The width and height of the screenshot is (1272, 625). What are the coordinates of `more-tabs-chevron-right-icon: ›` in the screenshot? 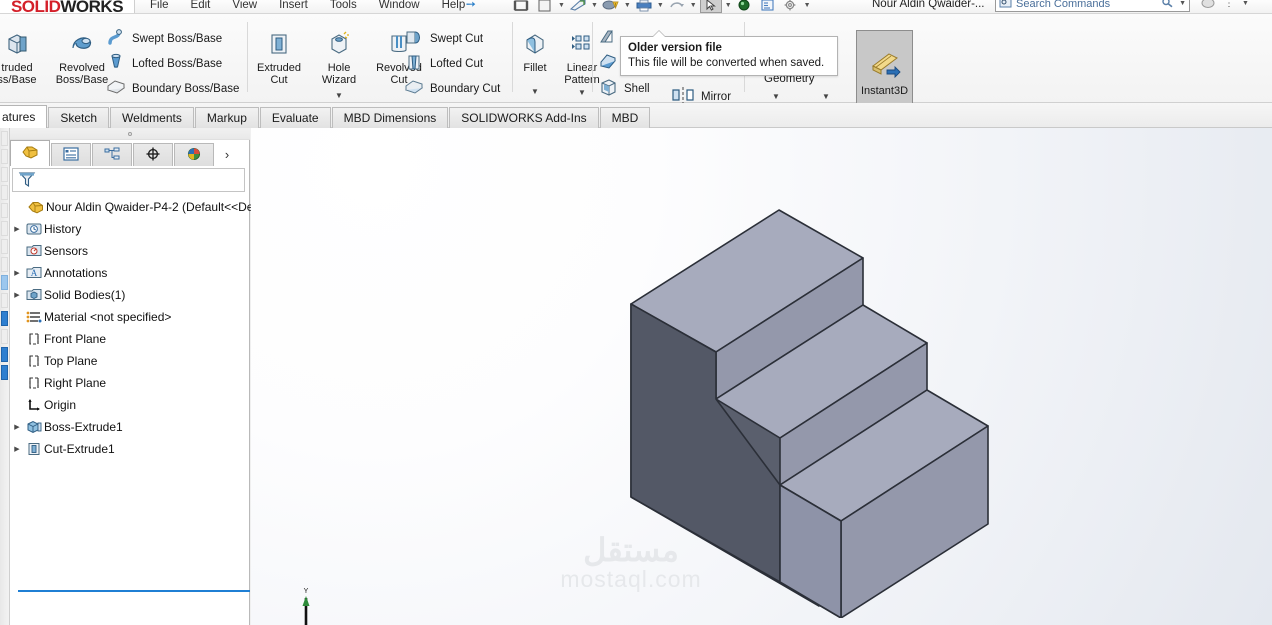 It's located at (227, 154).